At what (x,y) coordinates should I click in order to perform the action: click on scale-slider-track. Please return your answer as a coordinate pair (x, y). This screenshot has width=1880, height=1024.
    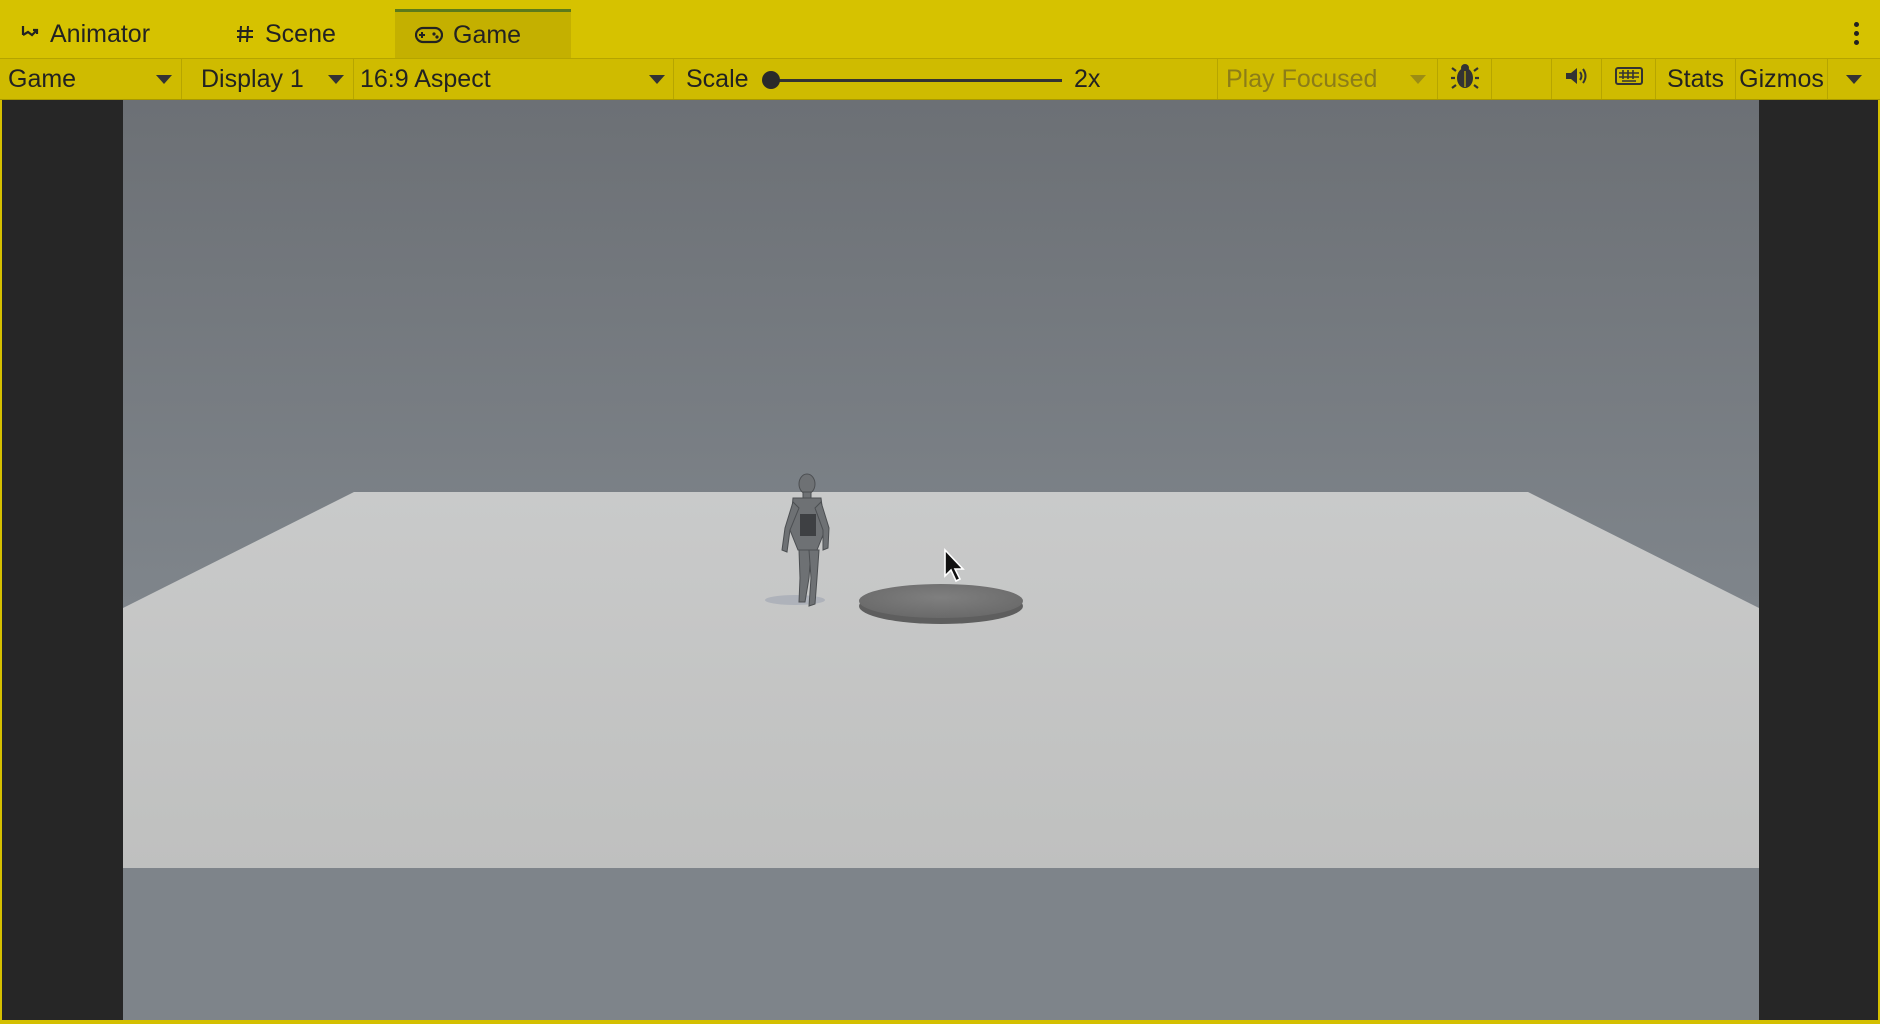
    Looking at the image, I should click on (917, 80).